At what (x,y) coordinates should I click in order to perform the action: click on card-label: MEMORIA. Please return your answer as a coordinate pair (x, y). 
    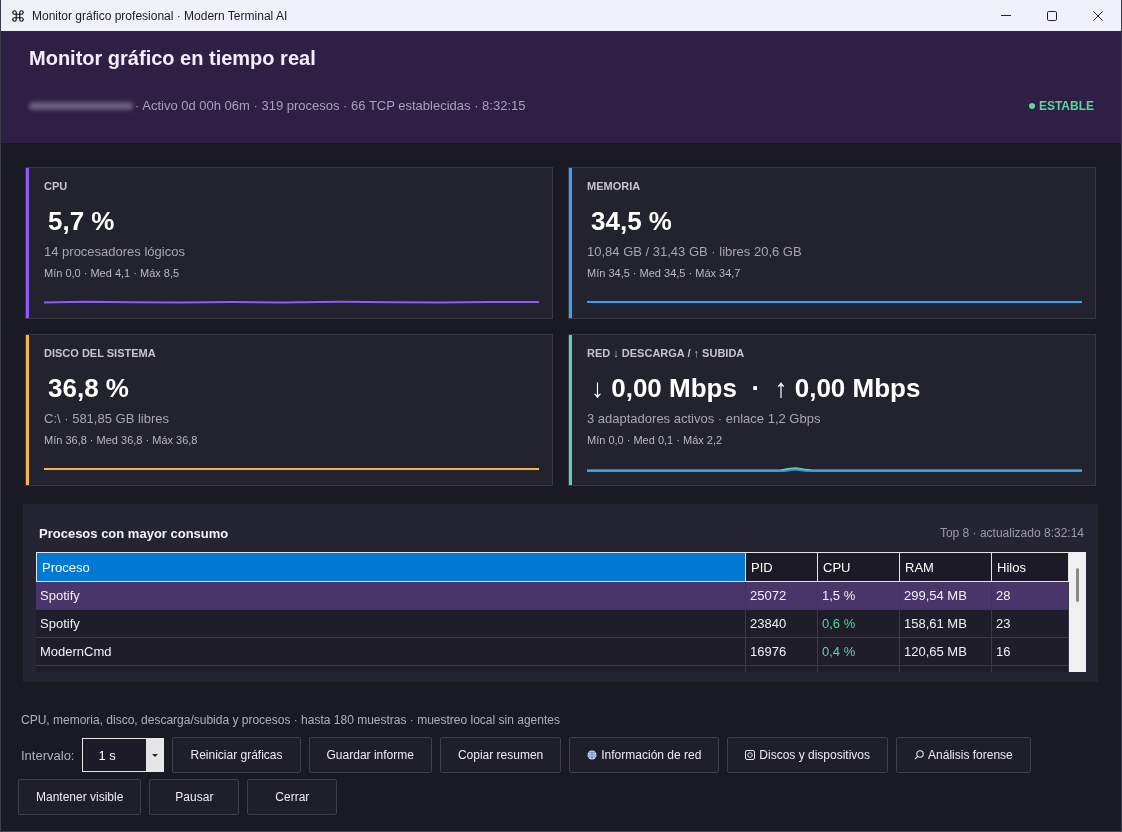
    Looking at the image, I should click on (614, 186).